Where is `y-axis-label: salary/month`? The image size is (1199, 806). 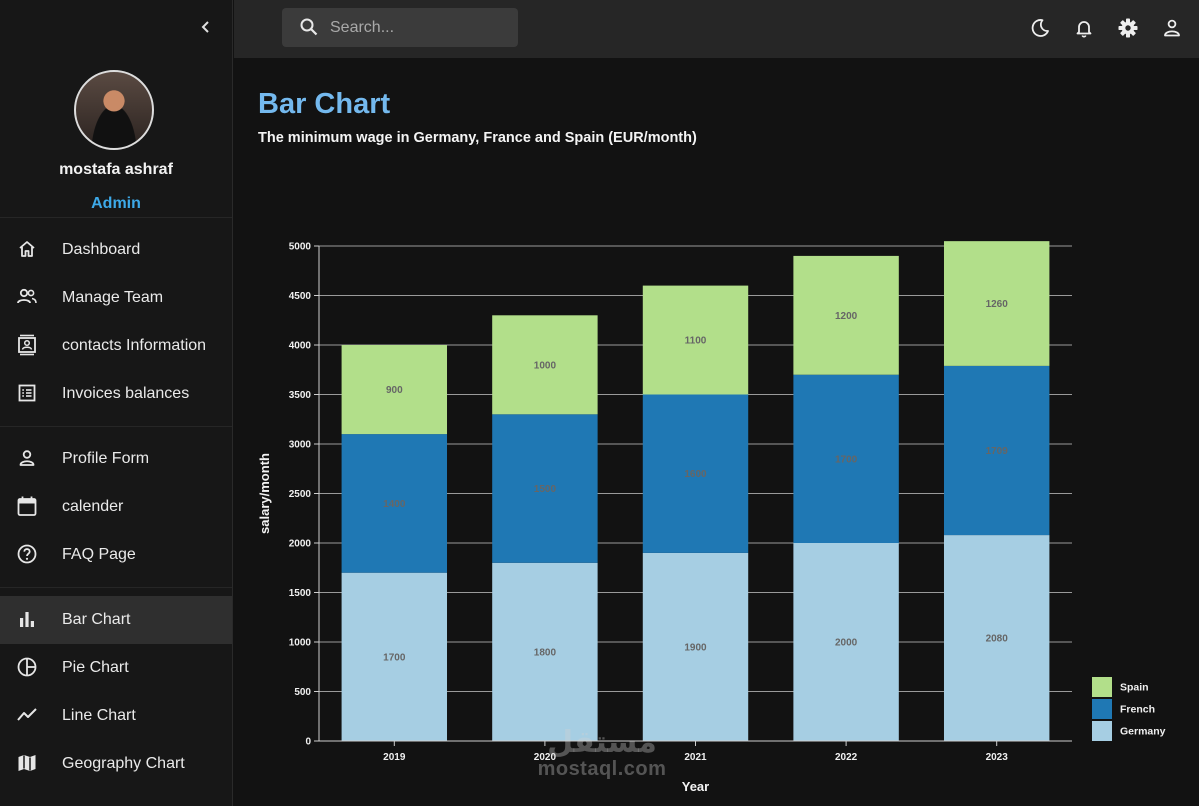 y-axis-label: salary/month is located at coordinates (264, 493).